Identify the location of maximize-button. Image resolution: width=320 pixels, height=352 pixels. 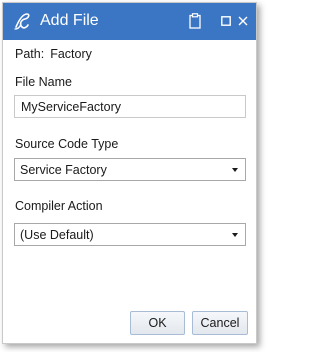
(226, 21).